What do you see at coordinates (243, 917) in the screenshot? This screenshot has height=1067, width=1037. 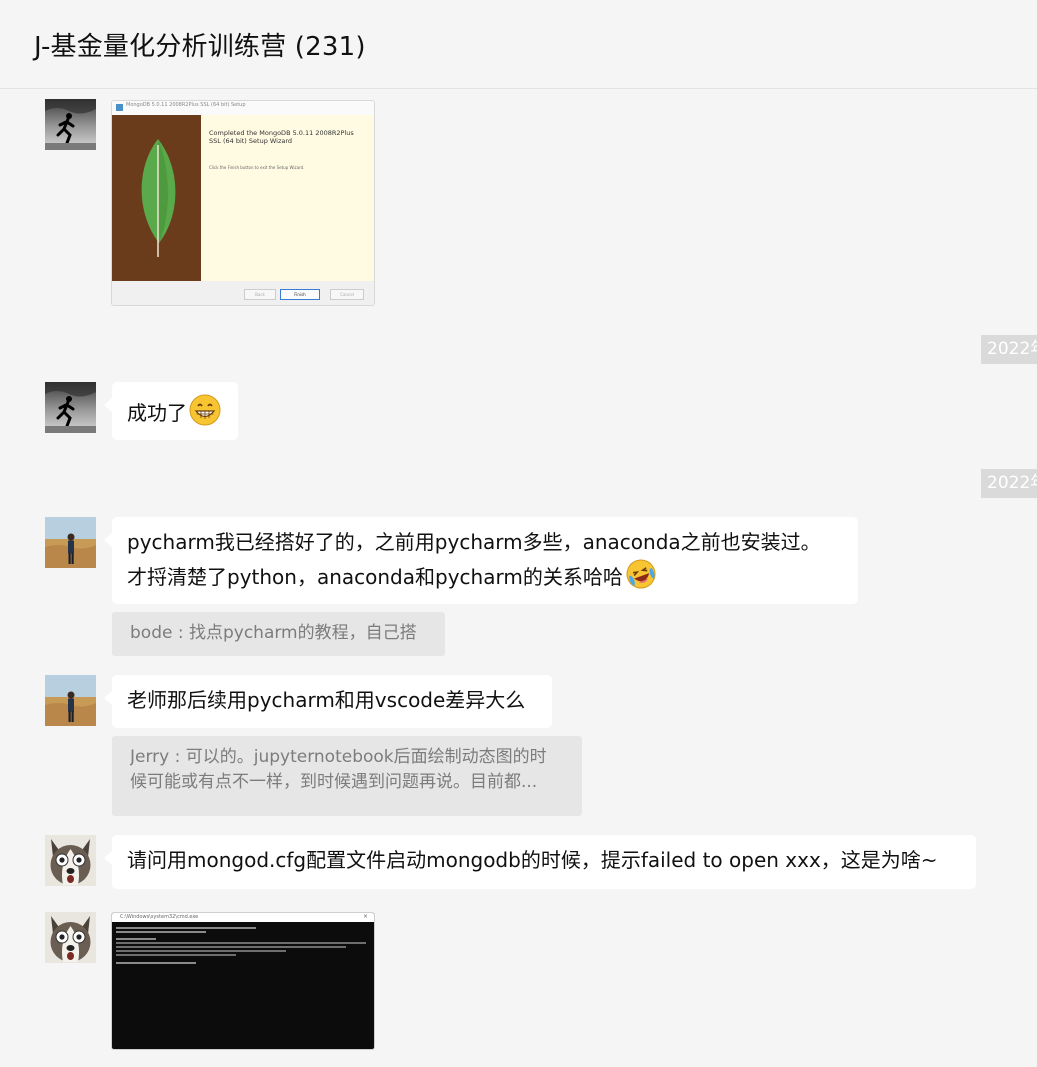 I see `terminal-titlebar: C:\Windows\system32\cmd.exe ×` at bounding box center [243, 917].